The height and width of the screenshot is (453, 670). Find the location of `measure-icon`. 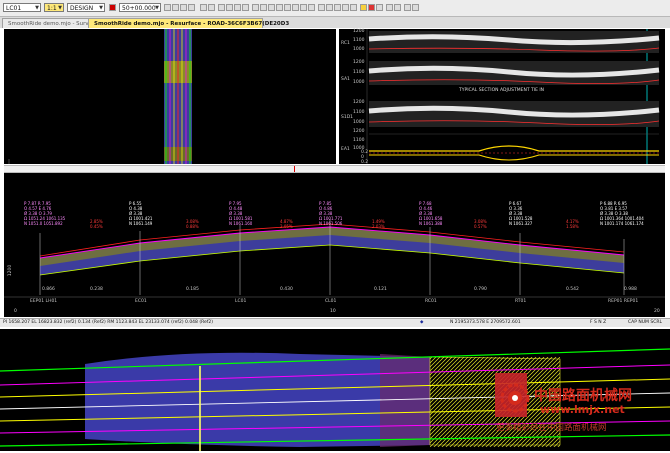

measure-icon is located at coordinates (279, 7).